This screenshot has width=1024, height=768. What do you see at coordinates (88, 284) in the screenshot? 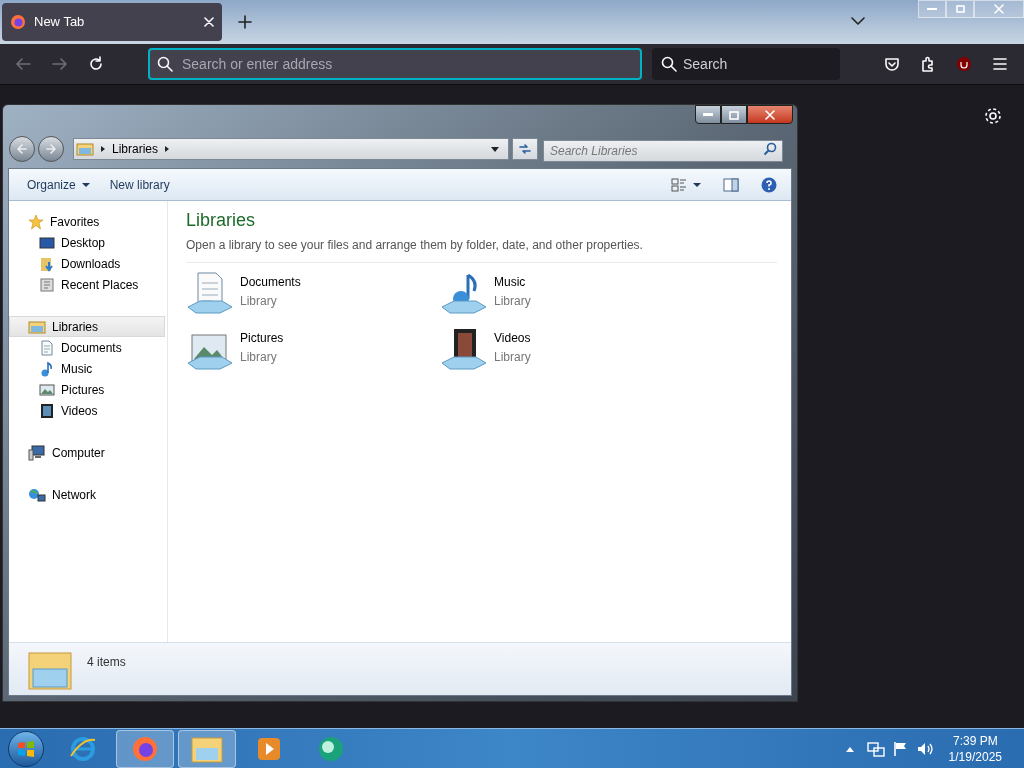
I see `nav-item: Recent Places` at bounding box center [88, 284].